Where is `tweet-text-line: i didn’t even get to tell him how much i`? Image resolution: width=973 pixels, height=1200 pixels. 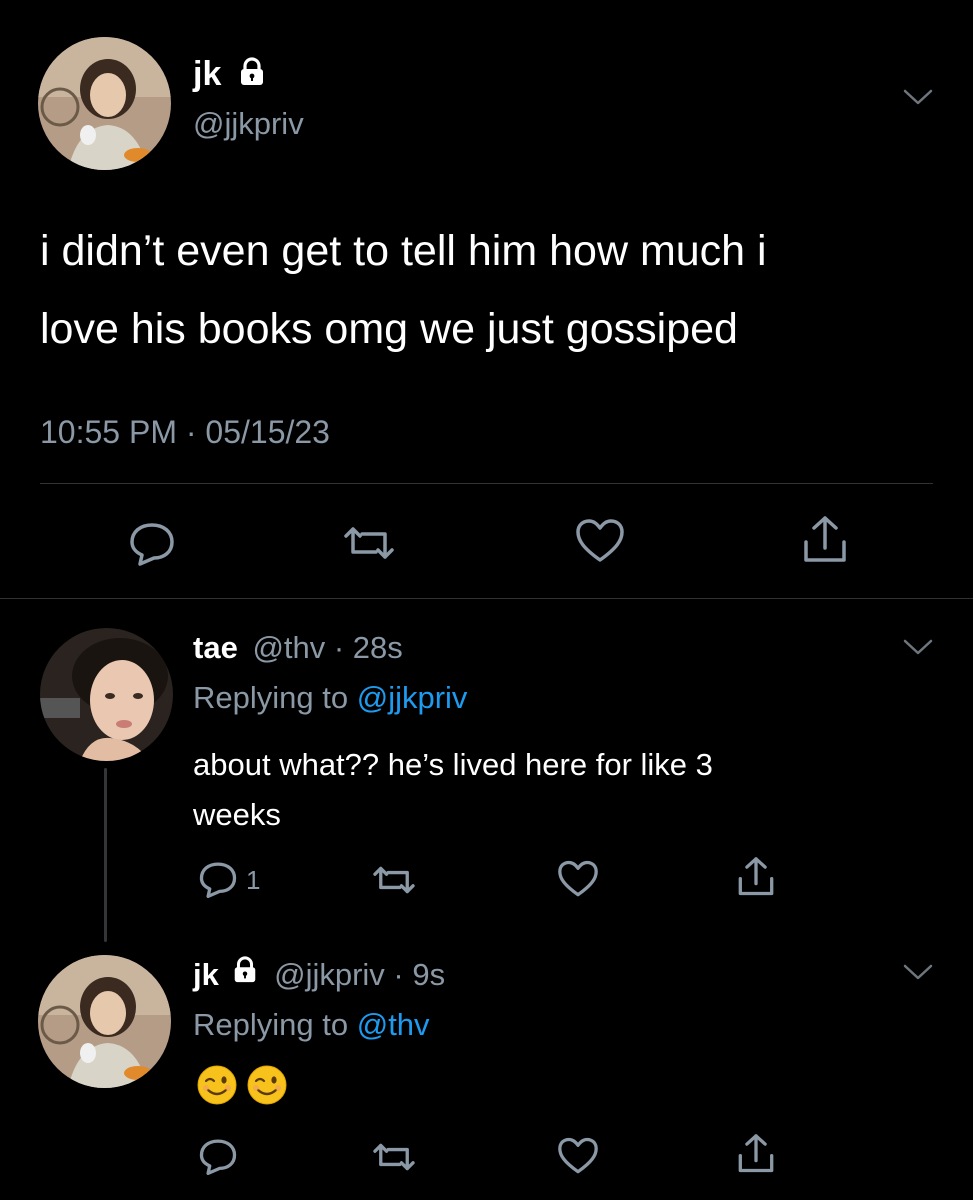 tweet-text-line: i didn’t even get to tell him how much i is located at coordinates (403, 251).